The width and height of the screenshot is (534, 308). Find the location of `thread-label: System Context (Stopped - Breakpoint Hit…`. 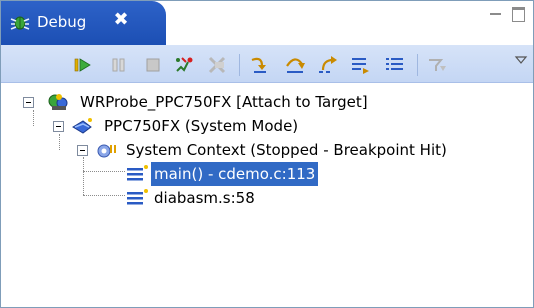

thread-label: System Context (Stopped - Breakpoint Hit… is located at coordinates (286, 150).